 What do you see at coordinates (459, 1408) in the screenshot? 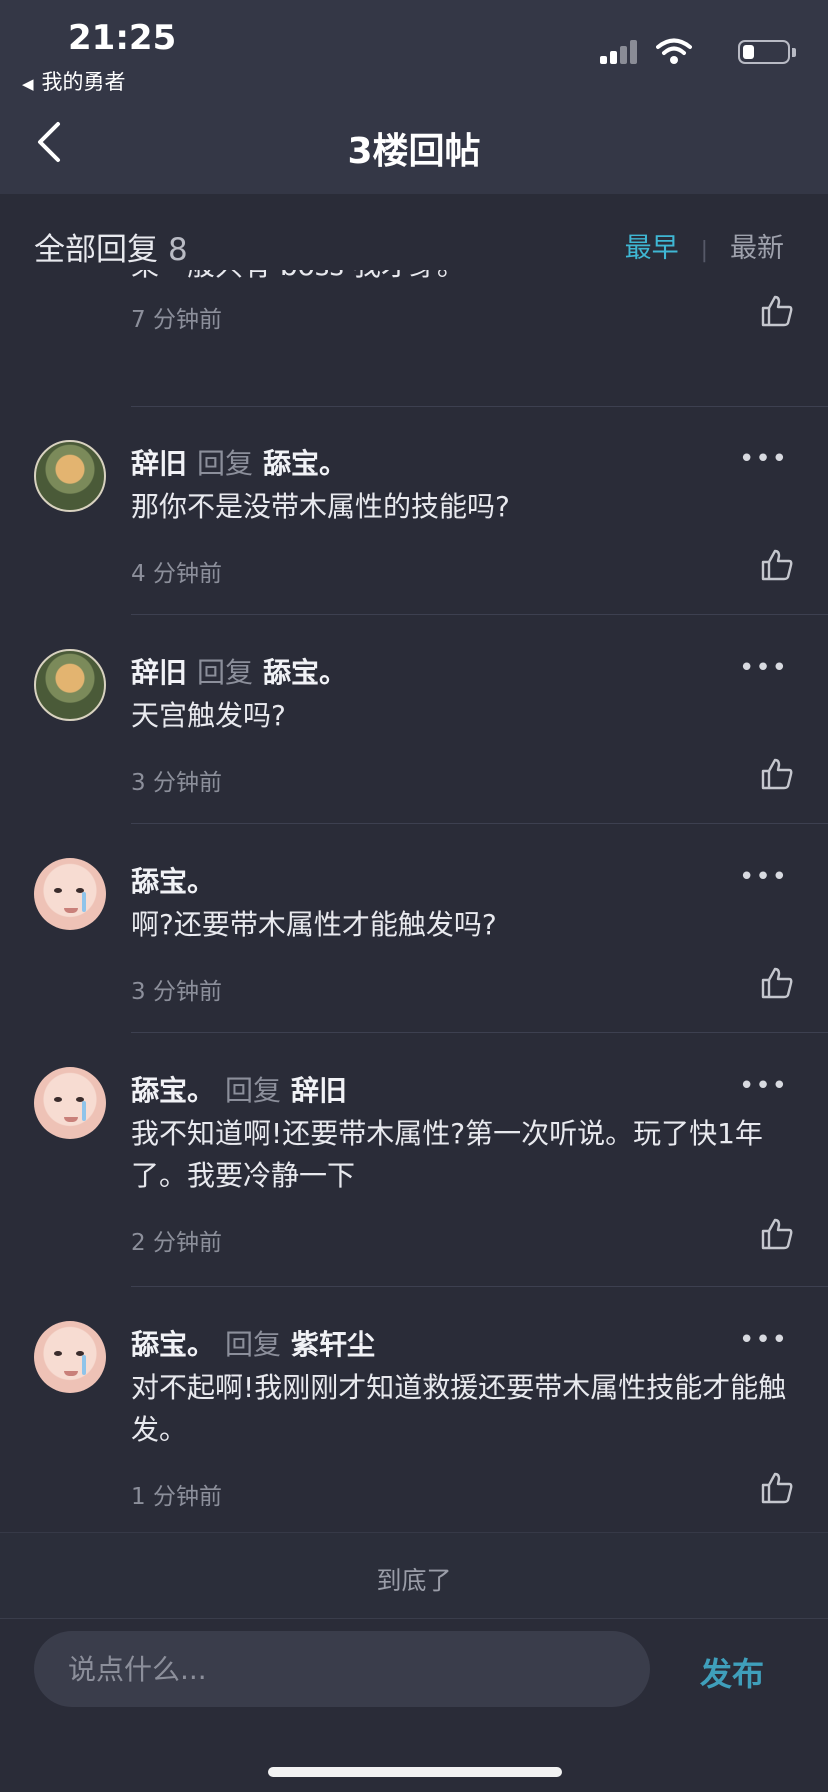
I see `comment-text: 对不起啊!我刚刚才知道救援还要带木属性技能才能触发。` at bounding box center [459, 1408].